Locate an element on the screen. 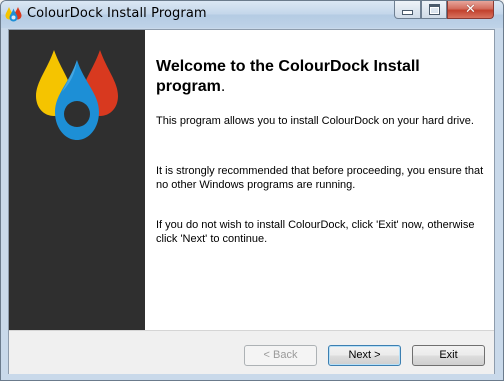 The width and height of the screenshot is (504, 381). maximize-icon is located at coordinates (434, 9).